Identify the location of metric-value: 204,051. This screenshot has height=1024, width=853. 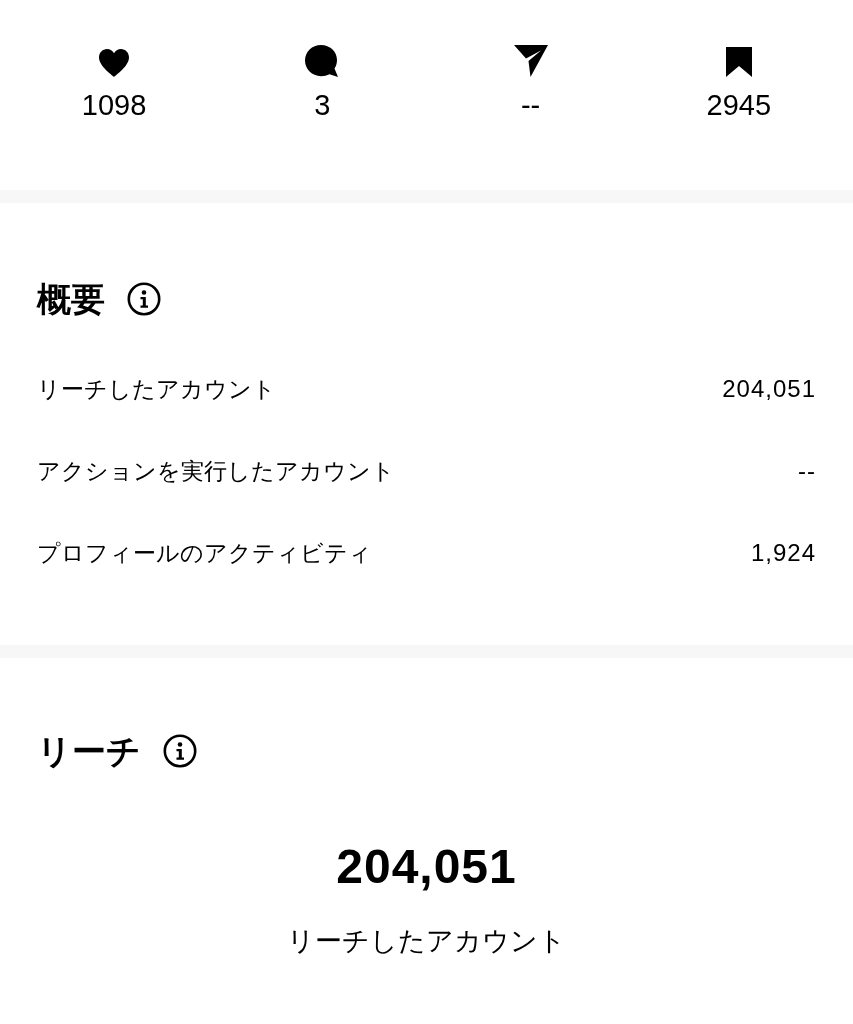
(769, 389).